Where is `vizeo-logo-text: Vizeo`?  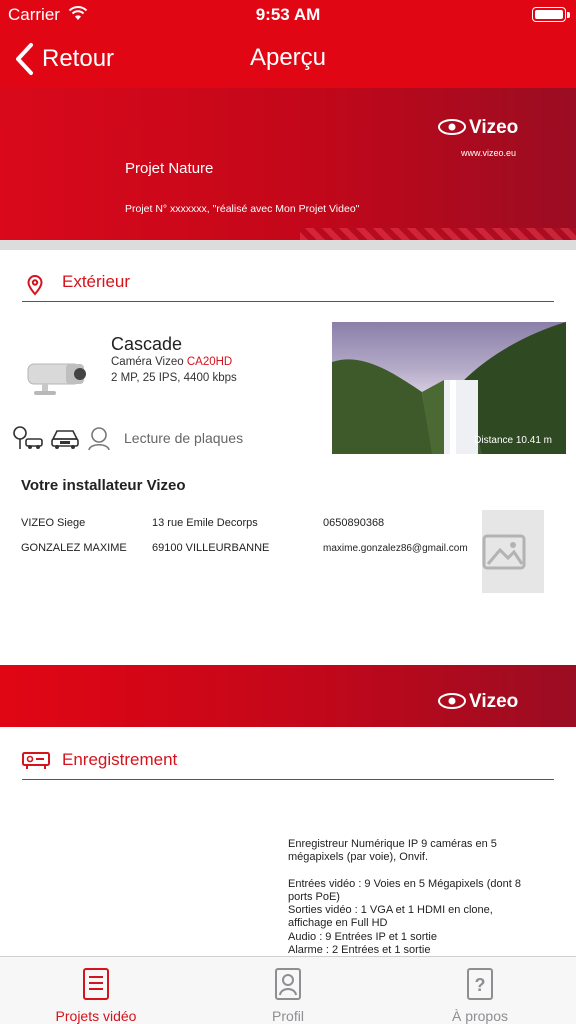
vizeo-logo-text: Vizeo is located at coordinates (493, 127).